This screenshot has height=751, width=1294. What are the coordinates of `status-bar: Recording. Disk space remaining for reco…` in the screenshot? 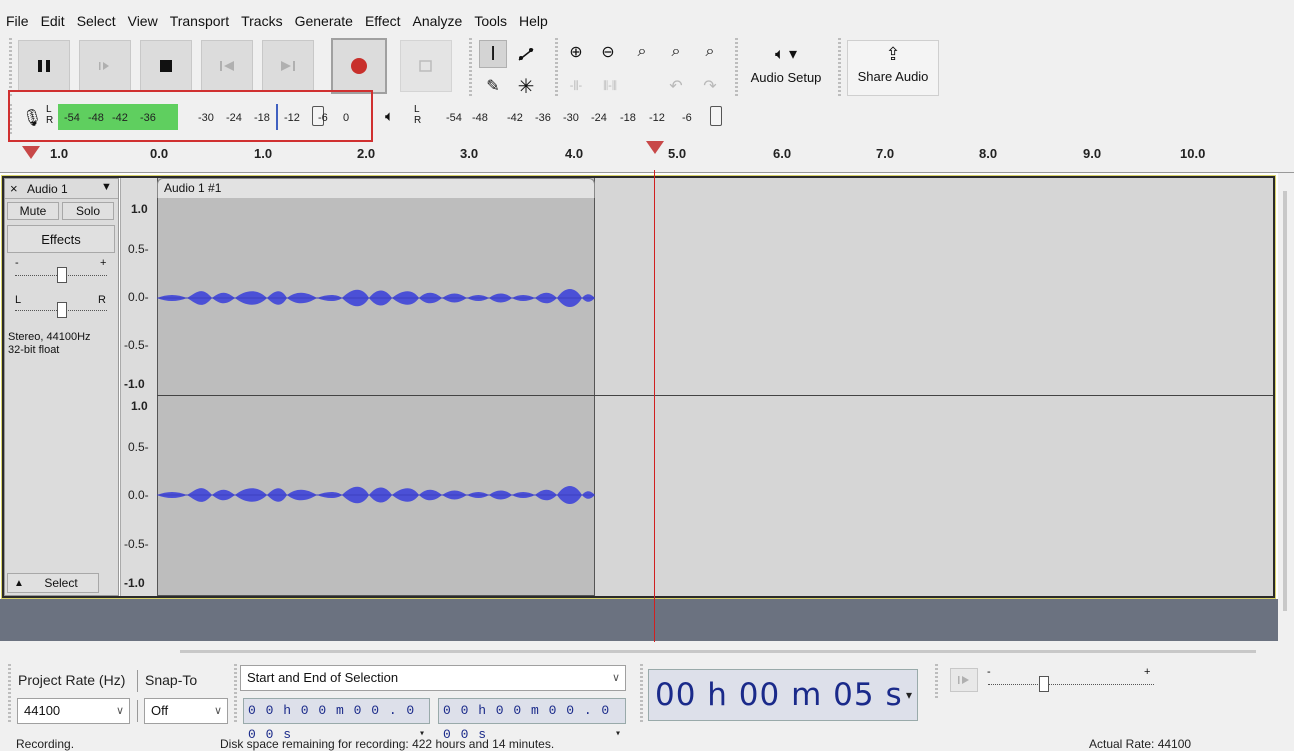 It's located at (647, 743).